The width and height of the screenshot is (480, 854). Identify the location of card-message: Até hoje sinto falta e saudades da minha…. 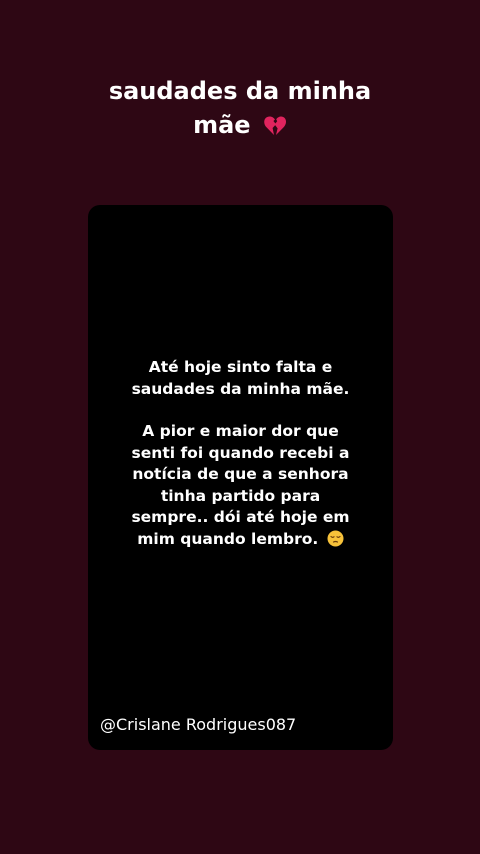
(240, 455).